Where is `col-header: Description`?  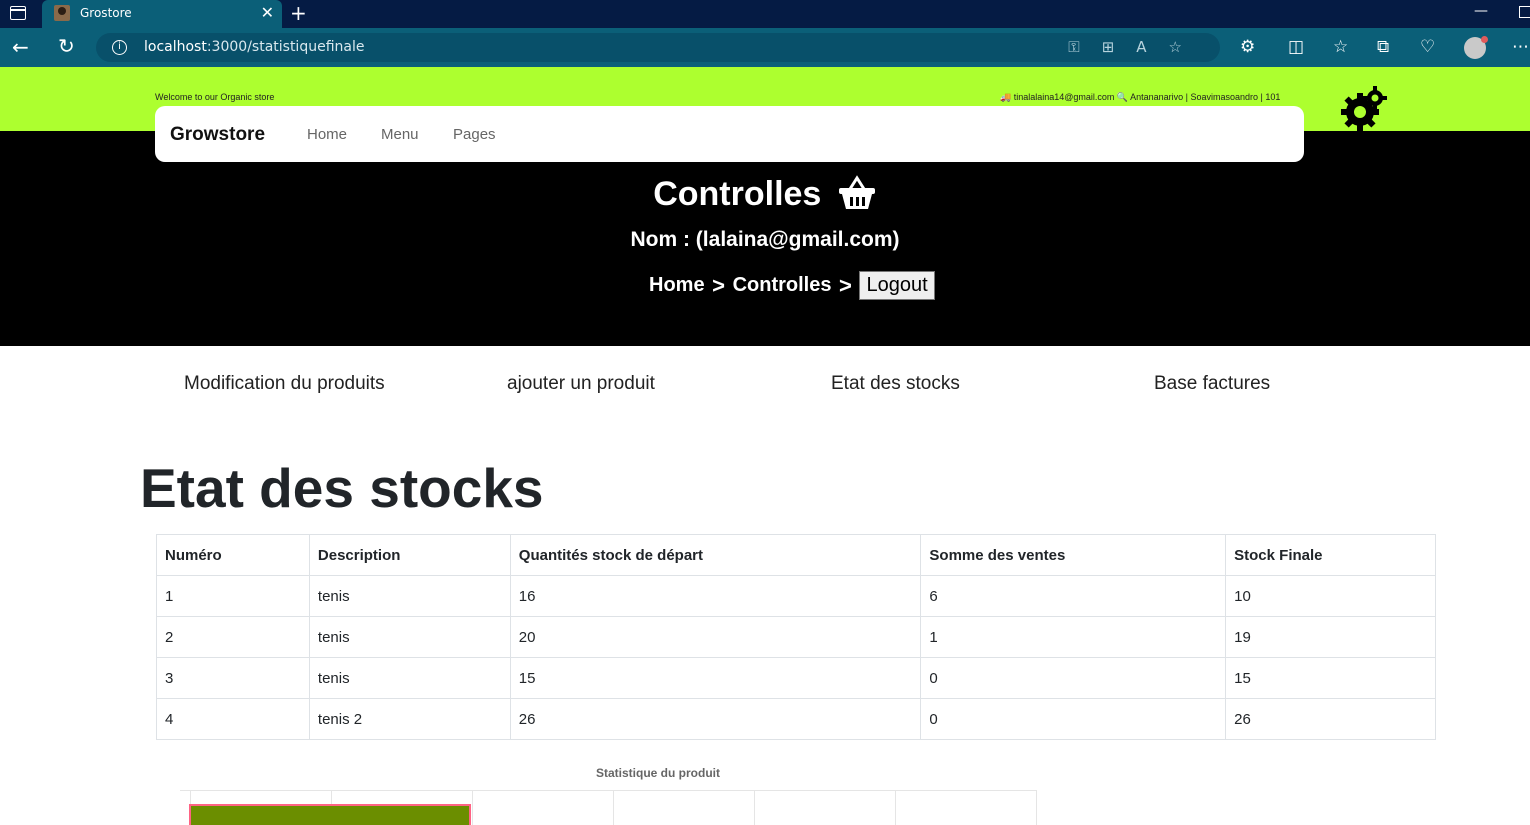 col-header: Description is located at coordinates (409, 555).